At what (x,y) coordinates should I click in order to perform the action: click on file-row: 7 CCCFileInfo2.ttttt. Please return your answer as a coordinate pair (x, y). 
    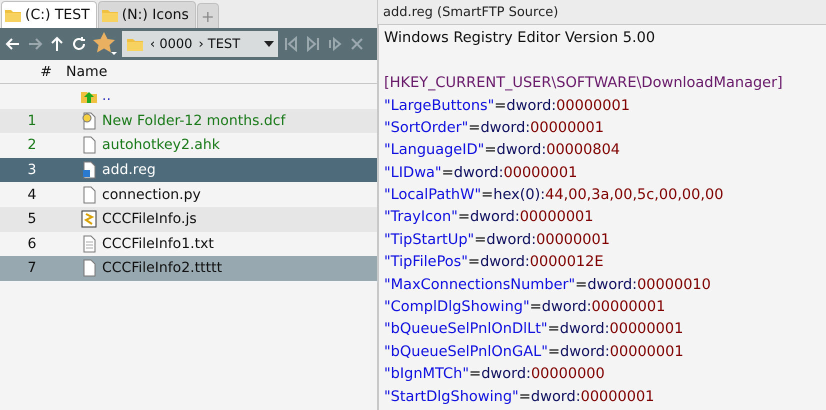
    Looking at the image, I should click on (188, 268).